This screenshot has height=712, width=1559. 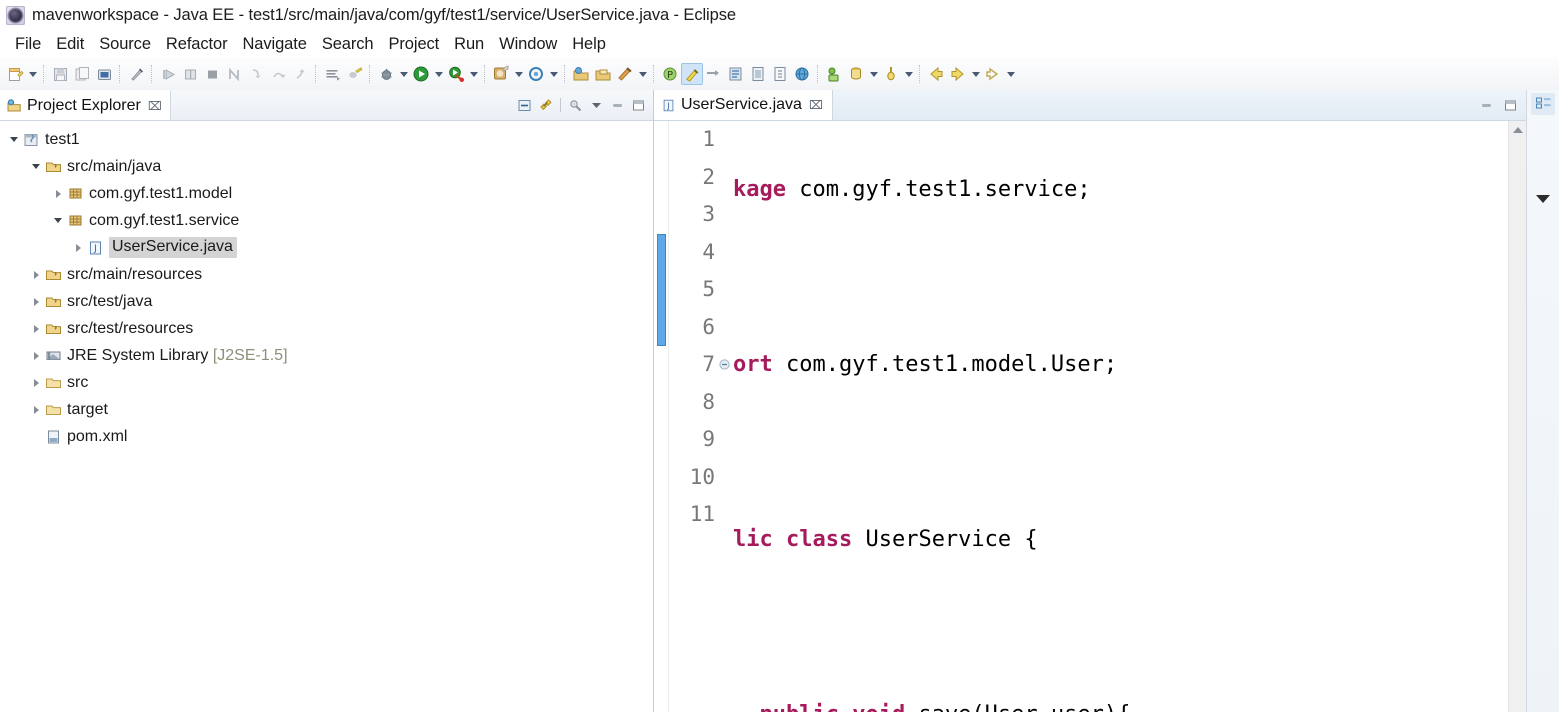 I want to click on debug-dropdown-icon, so click(x=403, y=74).